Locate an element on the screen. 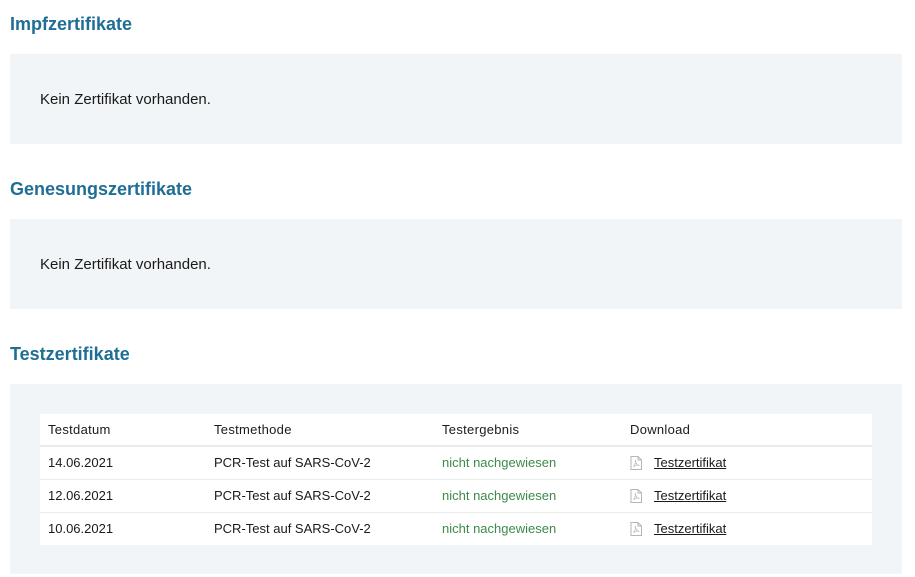  test-date: 12.06.2021 is located at coordinates (81, 495).